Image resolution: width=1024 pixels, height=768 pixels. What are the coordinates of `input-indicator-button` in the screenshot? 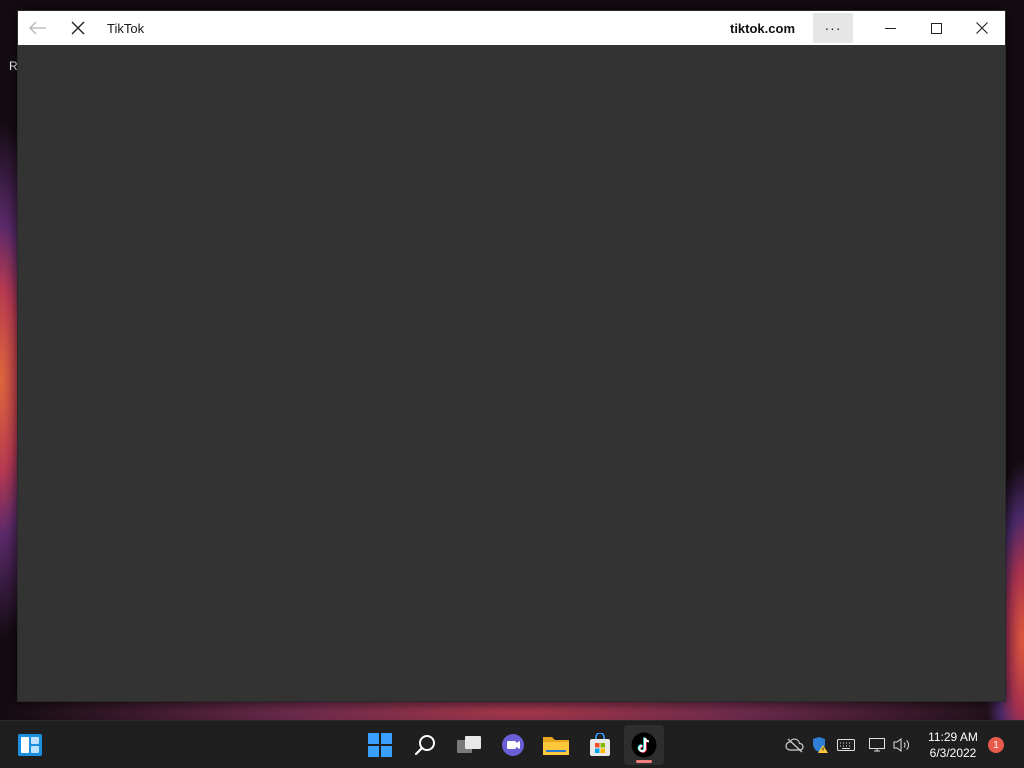 It's located at (846, 745).